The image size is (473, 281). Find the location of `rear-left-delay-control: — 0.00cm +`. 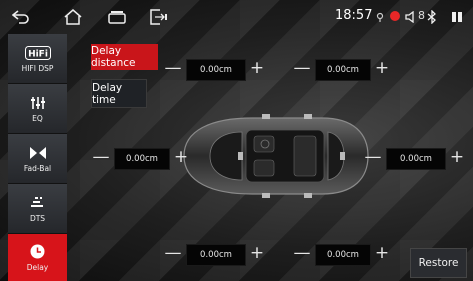

rear-left-delay-control: — 0.00cm + is located at coordinates (215, 254).